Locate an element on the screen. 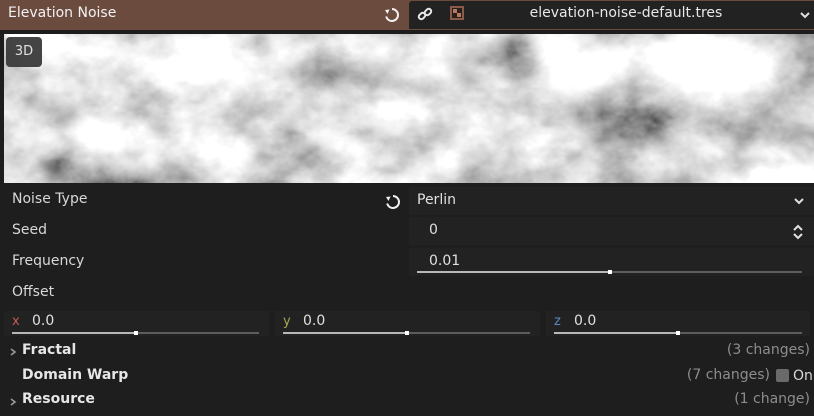  frequency-slider-handle is located at coordinates (610, 272).